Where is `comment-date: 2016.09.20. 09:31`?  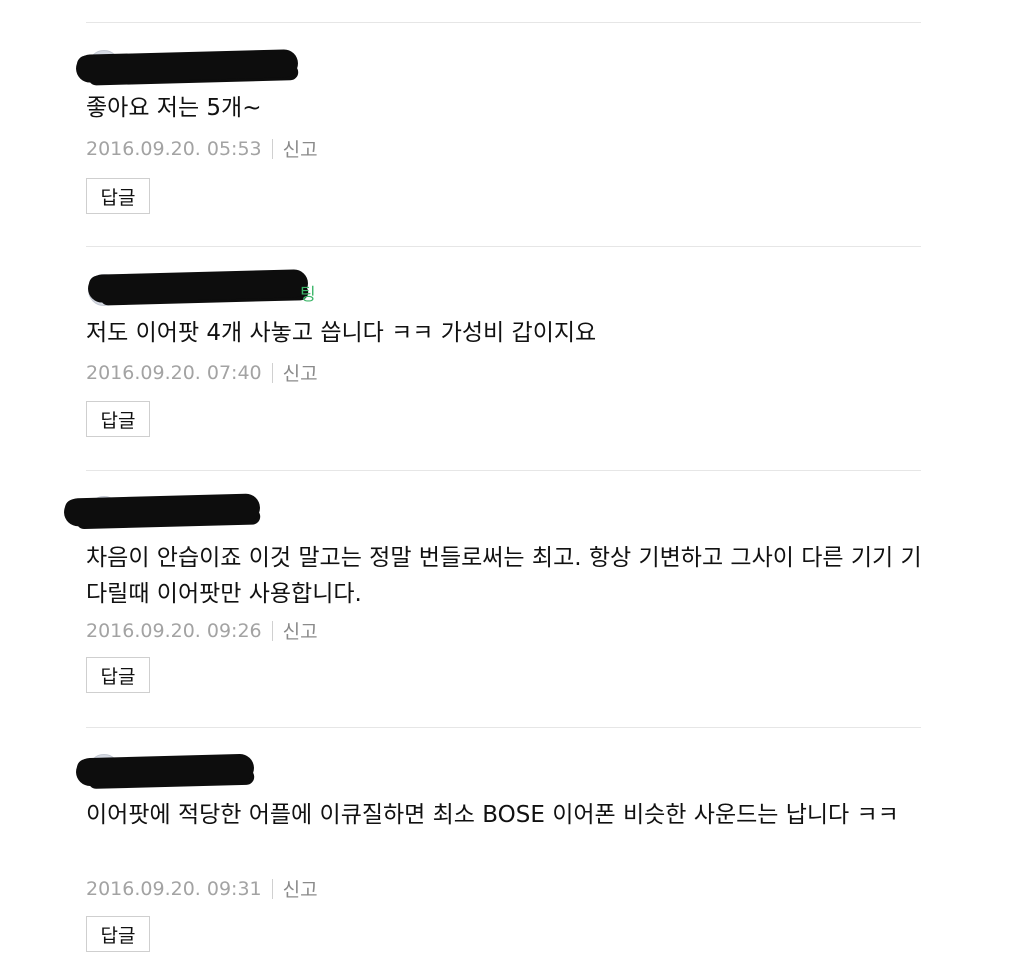 comment-date: 2016.09.20. 09:31 is located at coordinates (174, 888).